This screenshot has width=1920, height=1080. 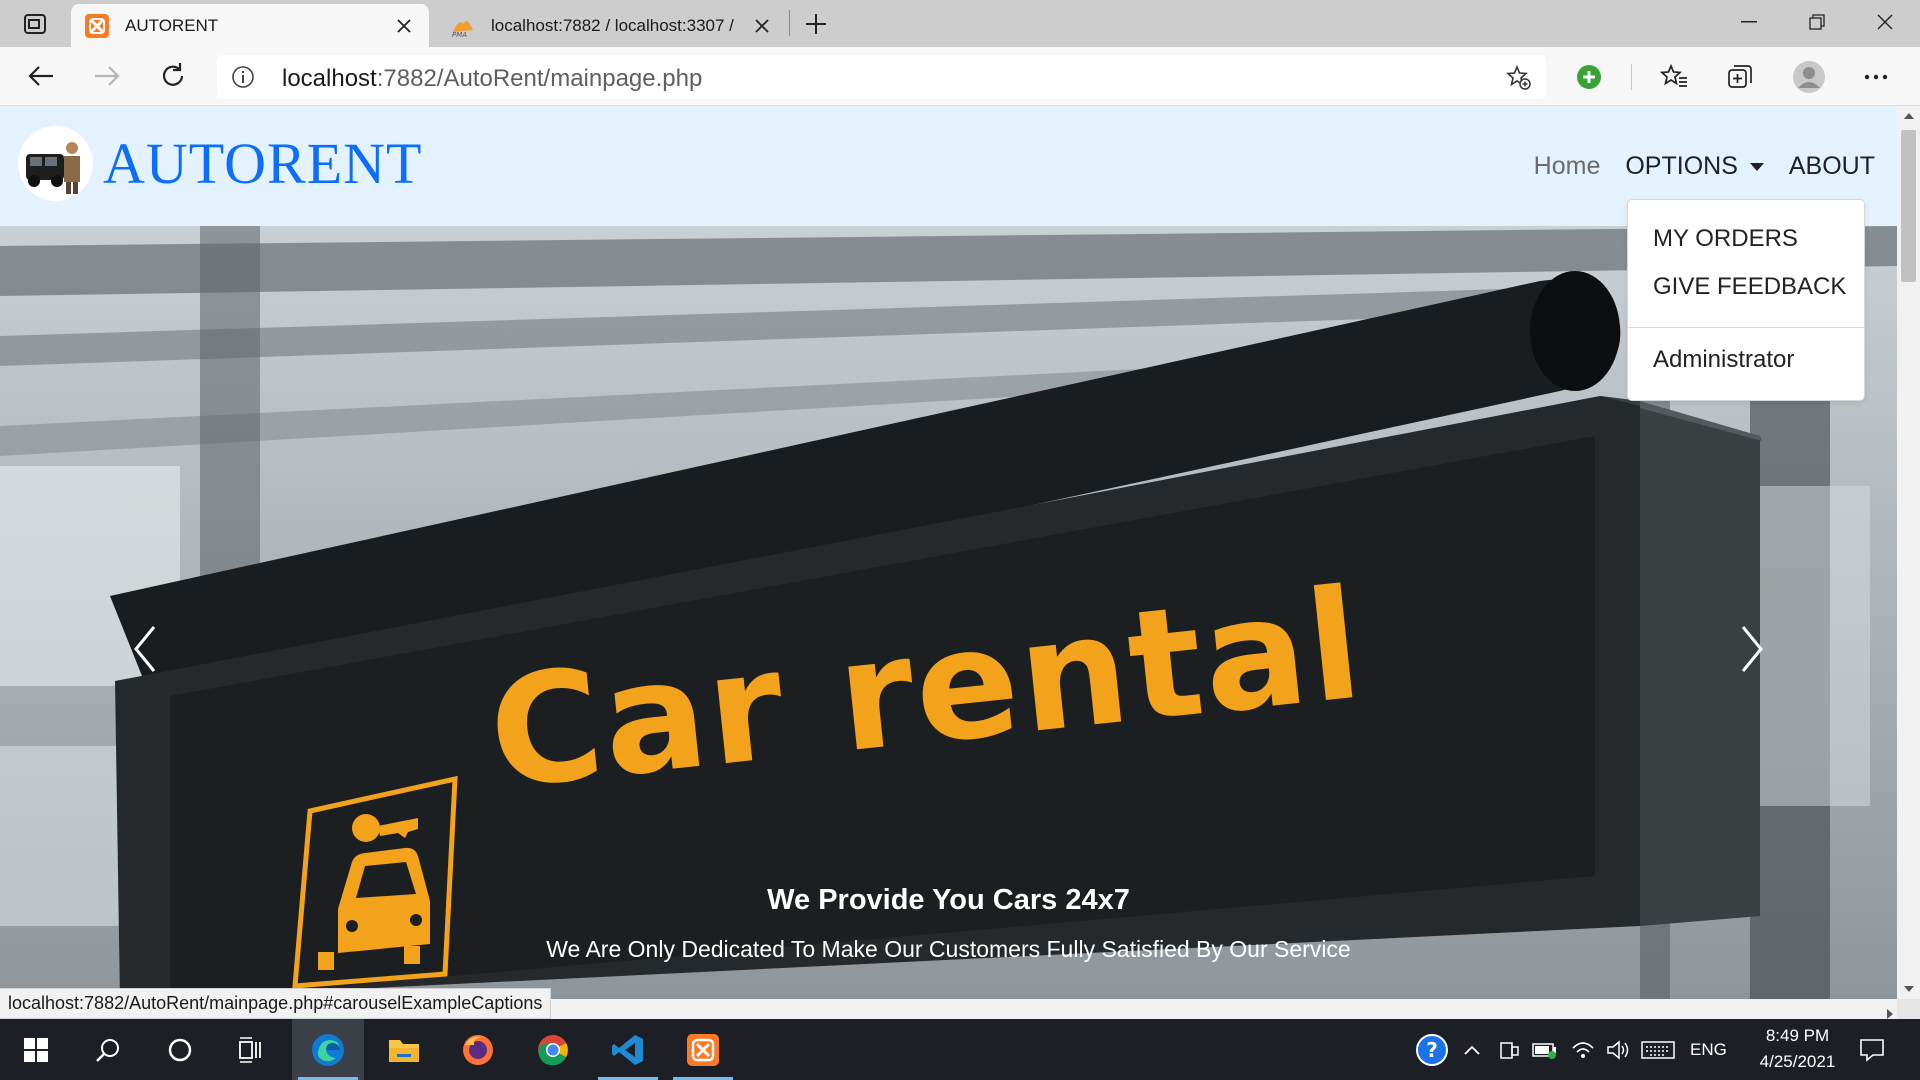 I want to click on file-explorer-icon, so click(x=404, y=1049).